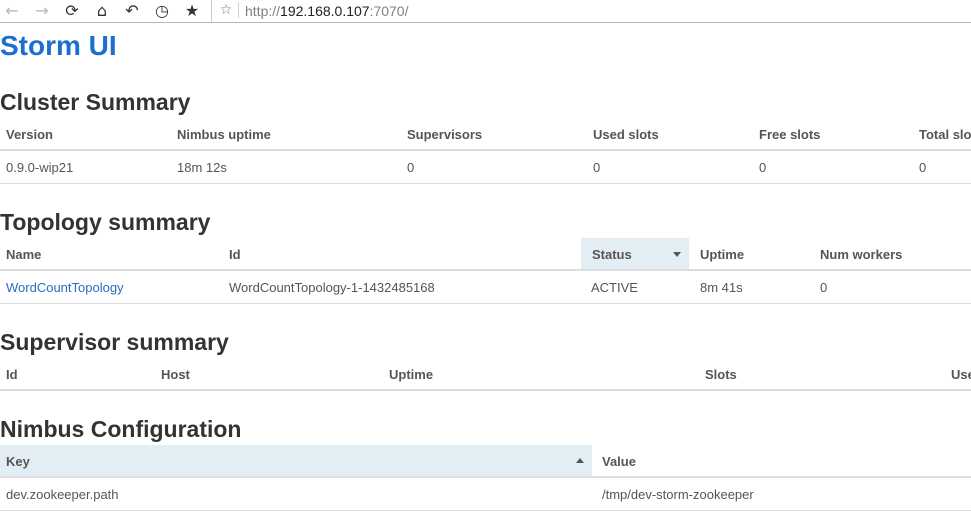 The image size is (971, 511). I want to click on cell-uptime: 8m 41s, so click(721, 287).